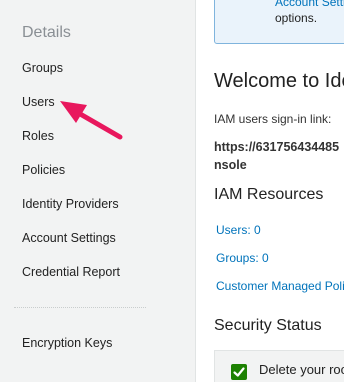 Image resolution: width=344 pixels, height=382 pixels. What do you see at coordinates (301, 369) in the screenshot?
I see `security-item-label: Delete your root access keys` at bounding box center [301, 369].